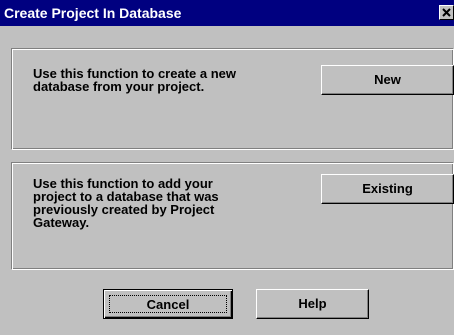 This screenshot has height=335, width=454. Describe the element at coordinates (227, 13) in the screenshot. I see `title-bar: Create Project In Database` at that location.